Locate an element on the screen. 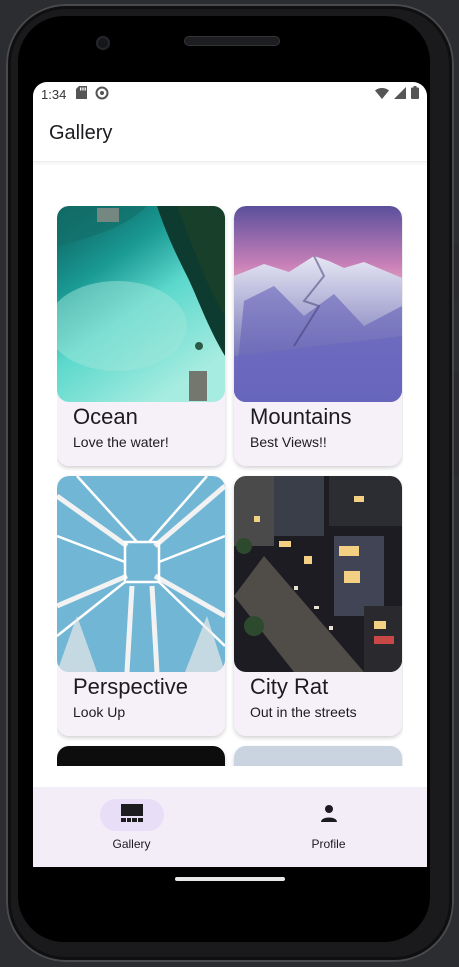  city-photo is located at coordinates (318, 574).